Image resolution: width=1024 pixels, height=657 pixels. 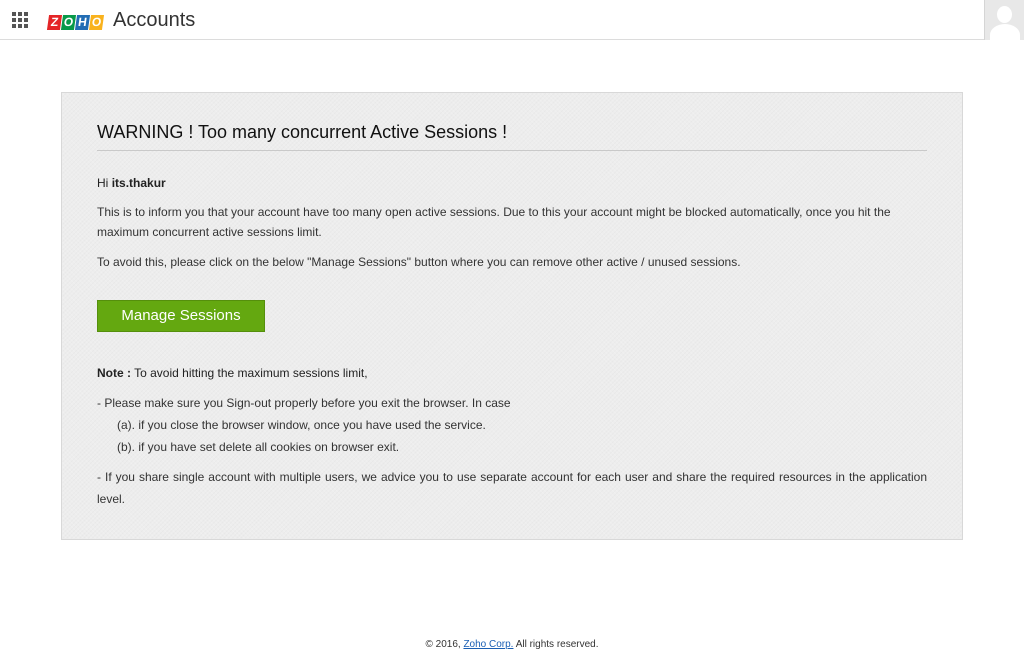 What do you see at coordinates (154, 20) in the screenshot?
I see `app-name: Accounts` at bounding box center [154, 20].